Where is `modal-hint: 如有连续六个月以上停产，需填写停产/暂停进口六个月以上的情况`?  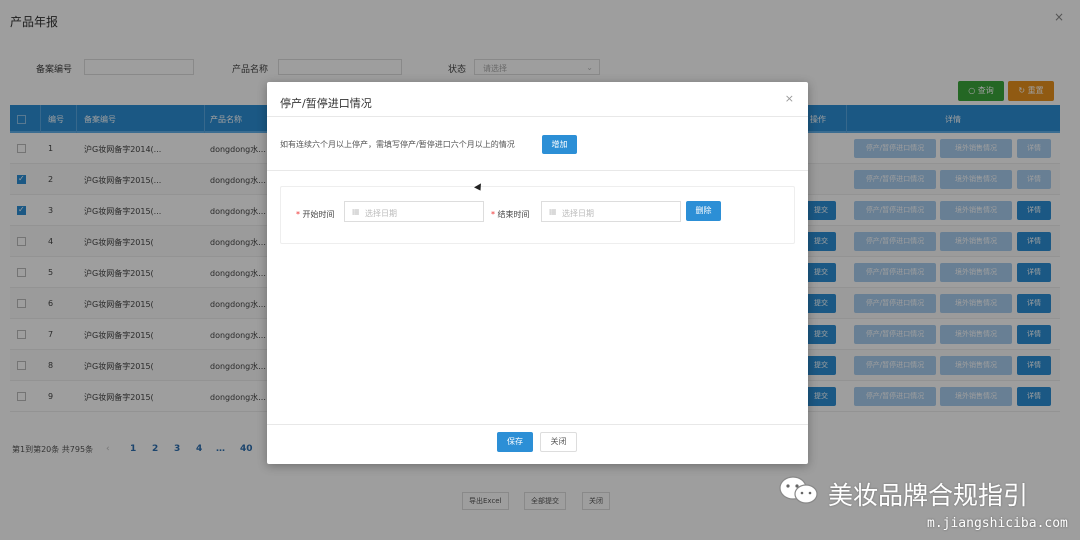
modal-hint: 如有连续六个月以上停产，需填写停产/暂停进口六个月以上的情况 is located at coordinates (397, 144).